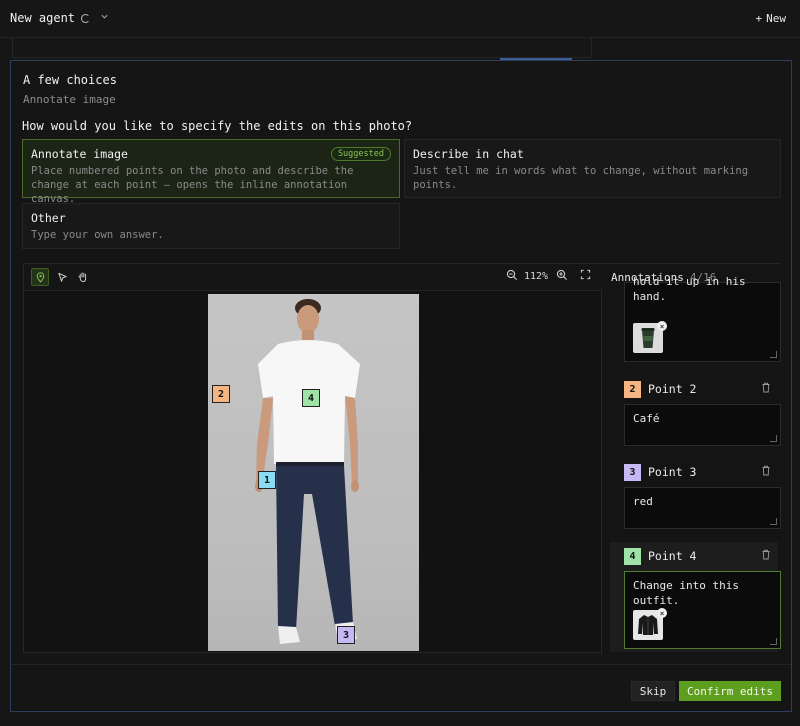 The width and height of the screenshot is (800, 726). What do you see at coordinates (632, 472) in the screenshot?
I see `point-number-badge: 3` at bounding box center [632, 472].